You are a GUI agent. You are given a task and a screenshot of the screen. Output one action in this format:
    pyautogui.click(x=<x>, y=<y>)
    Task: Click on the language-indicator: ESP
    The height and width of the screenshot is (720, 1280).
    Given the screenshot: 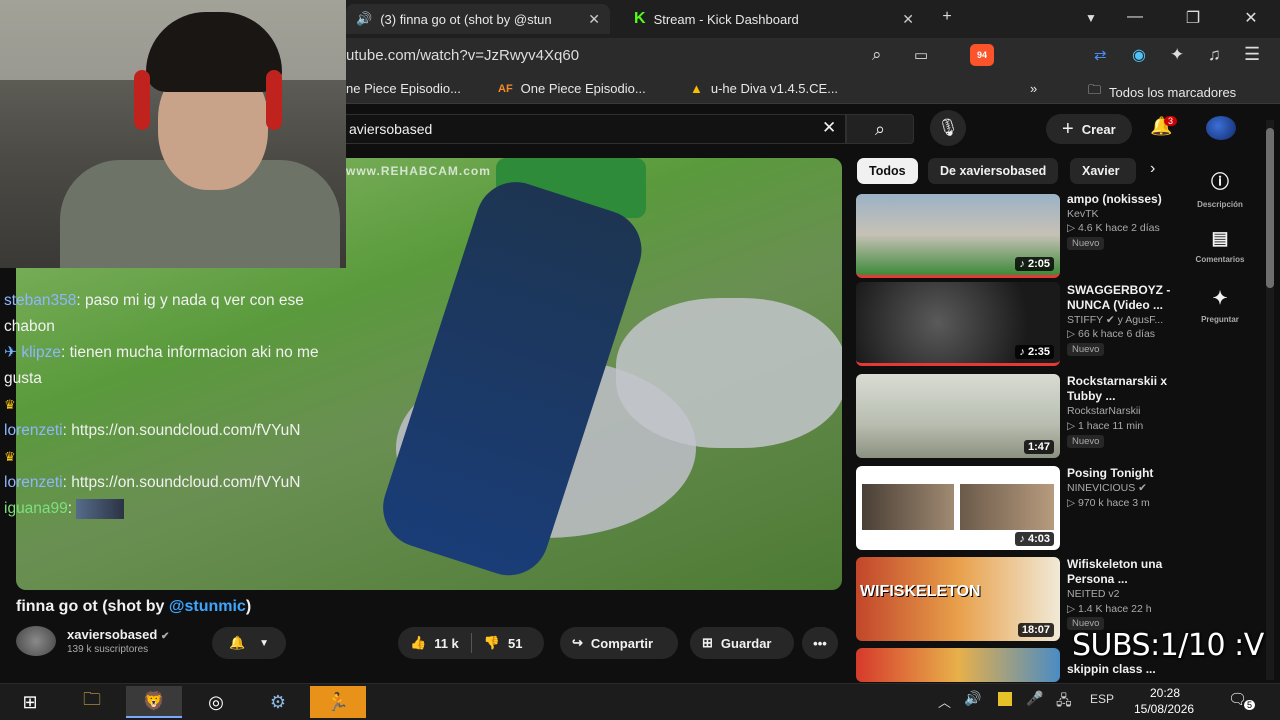 What is the action you would take?
    pyautogui.click(x=1102, y=699)
    